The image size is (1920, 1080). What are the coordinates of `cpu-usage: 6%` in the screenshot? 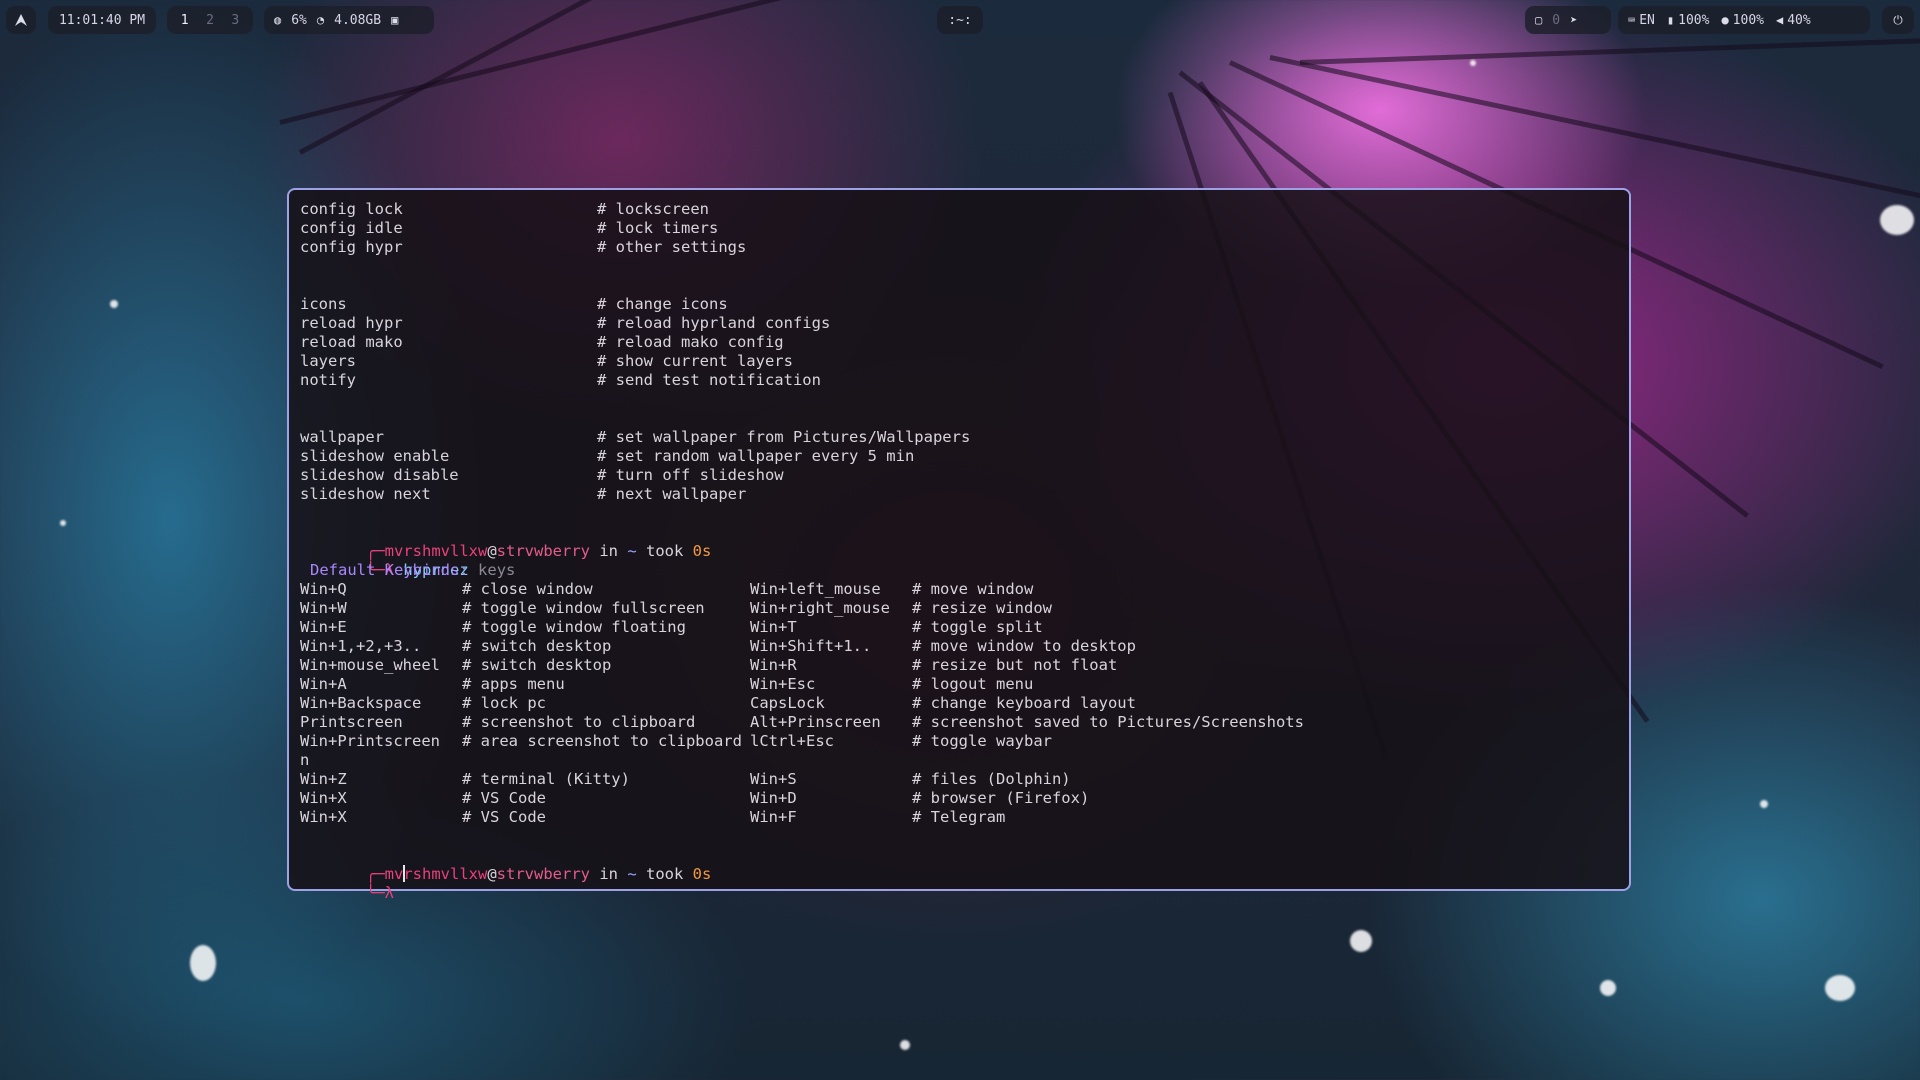 It's located at (299, 20).